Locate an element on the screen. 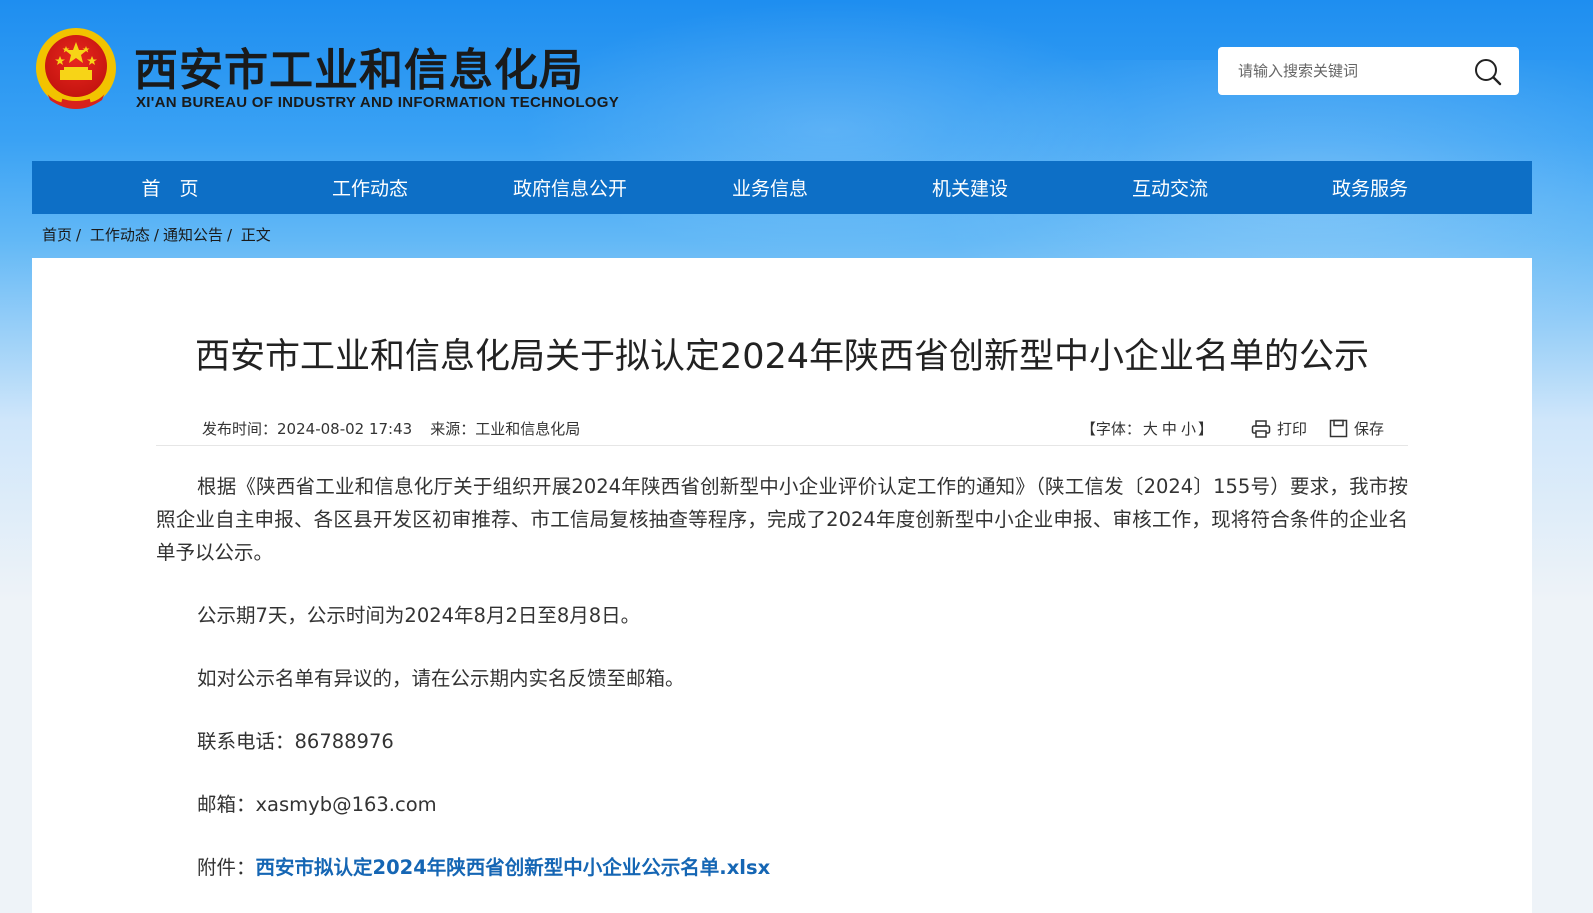  save-icon is located at coordinates (1338, 428).